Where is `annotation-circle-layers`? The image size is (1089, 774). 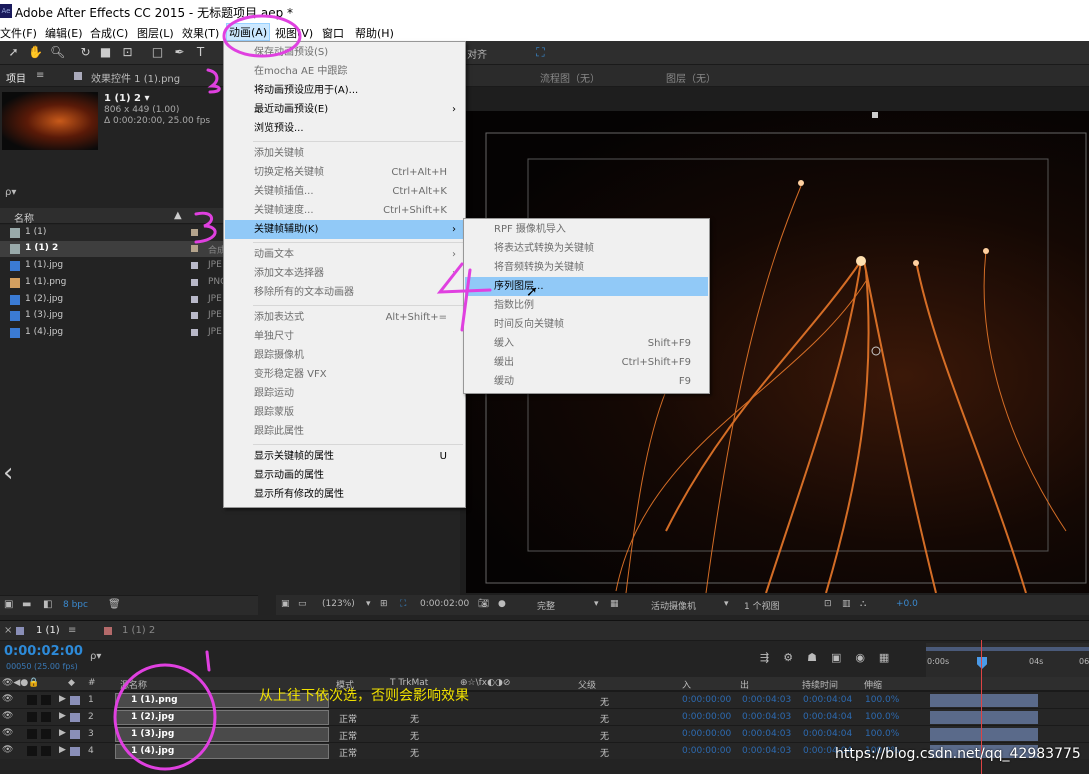 annotation-circle-layers is located at coordinates (165, 717).